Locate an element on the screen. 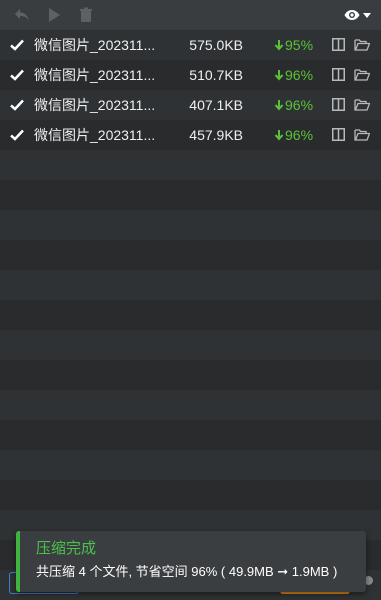  view-toggle-button is located at coordinates (357, 15).